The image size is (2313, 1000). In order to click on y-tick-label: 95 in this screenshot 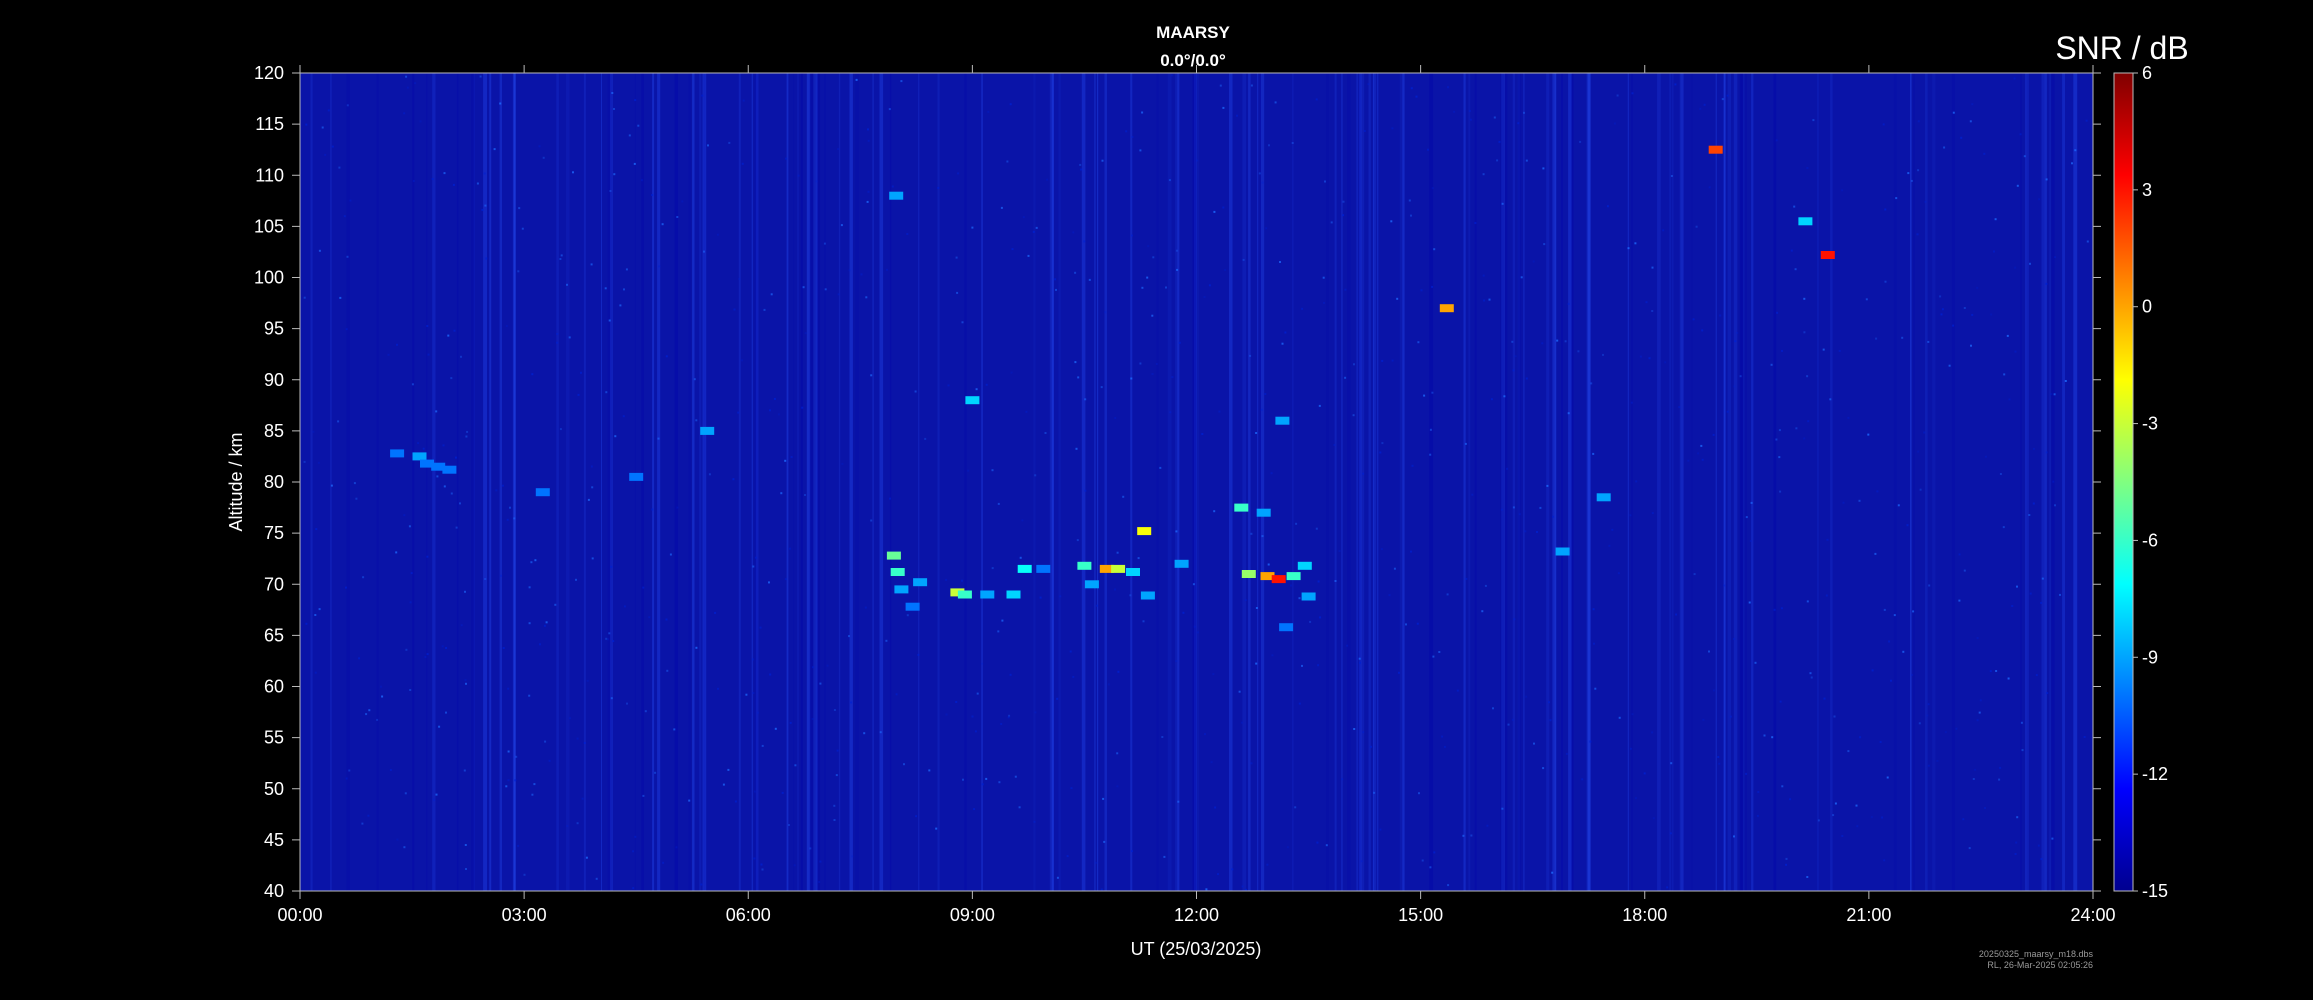, I will do `click(274, 329)`.